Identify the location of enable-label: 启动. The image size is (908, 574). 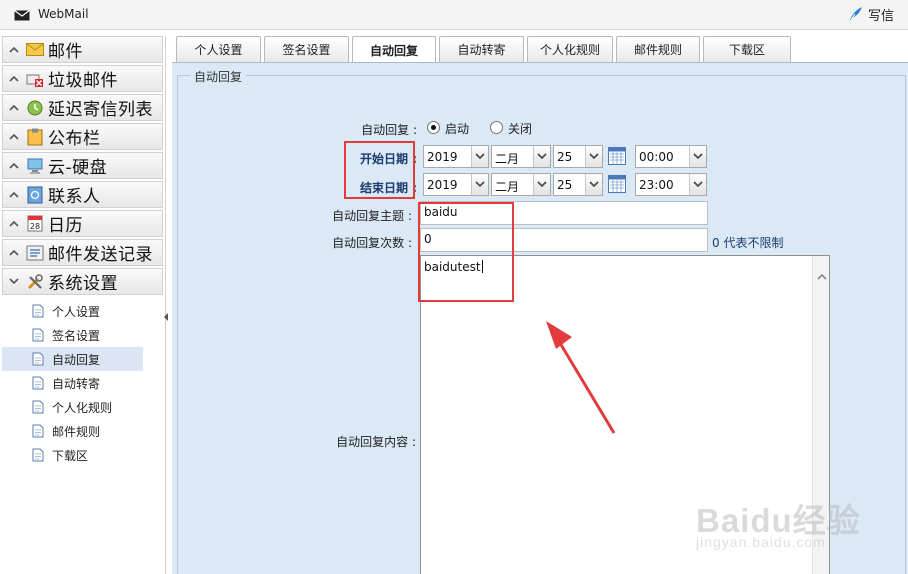
(457, 129).